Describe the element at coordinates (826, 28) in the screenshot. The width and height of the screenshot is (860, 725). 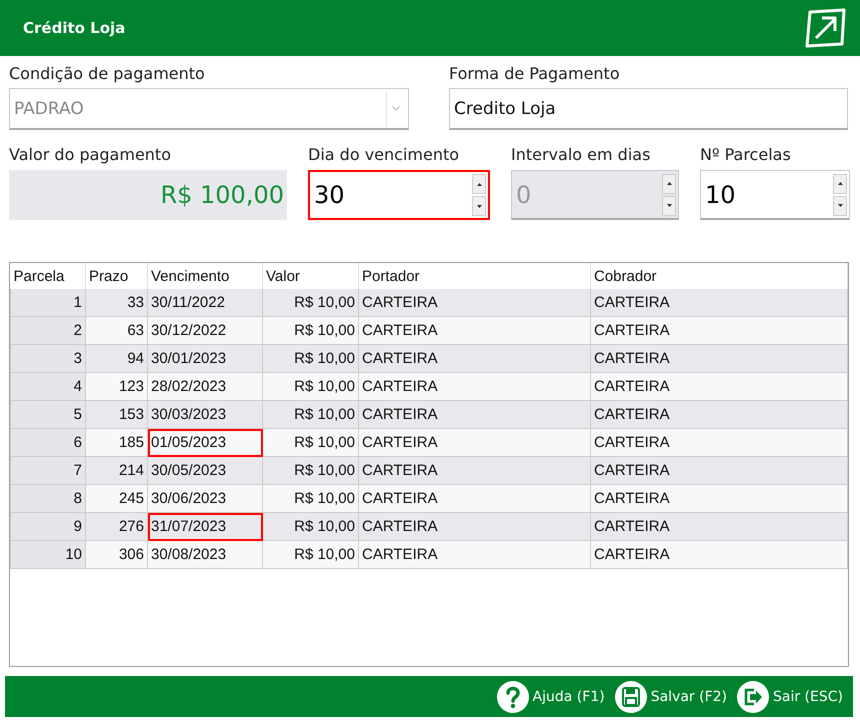
I see `arrow-logo-icon` at that location.